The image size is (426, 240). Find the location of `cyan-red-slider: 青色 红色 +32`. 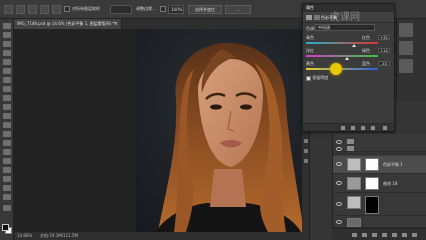

cyan-red-slider: 青色 红色 +32 is located at coordinates (349, 41).